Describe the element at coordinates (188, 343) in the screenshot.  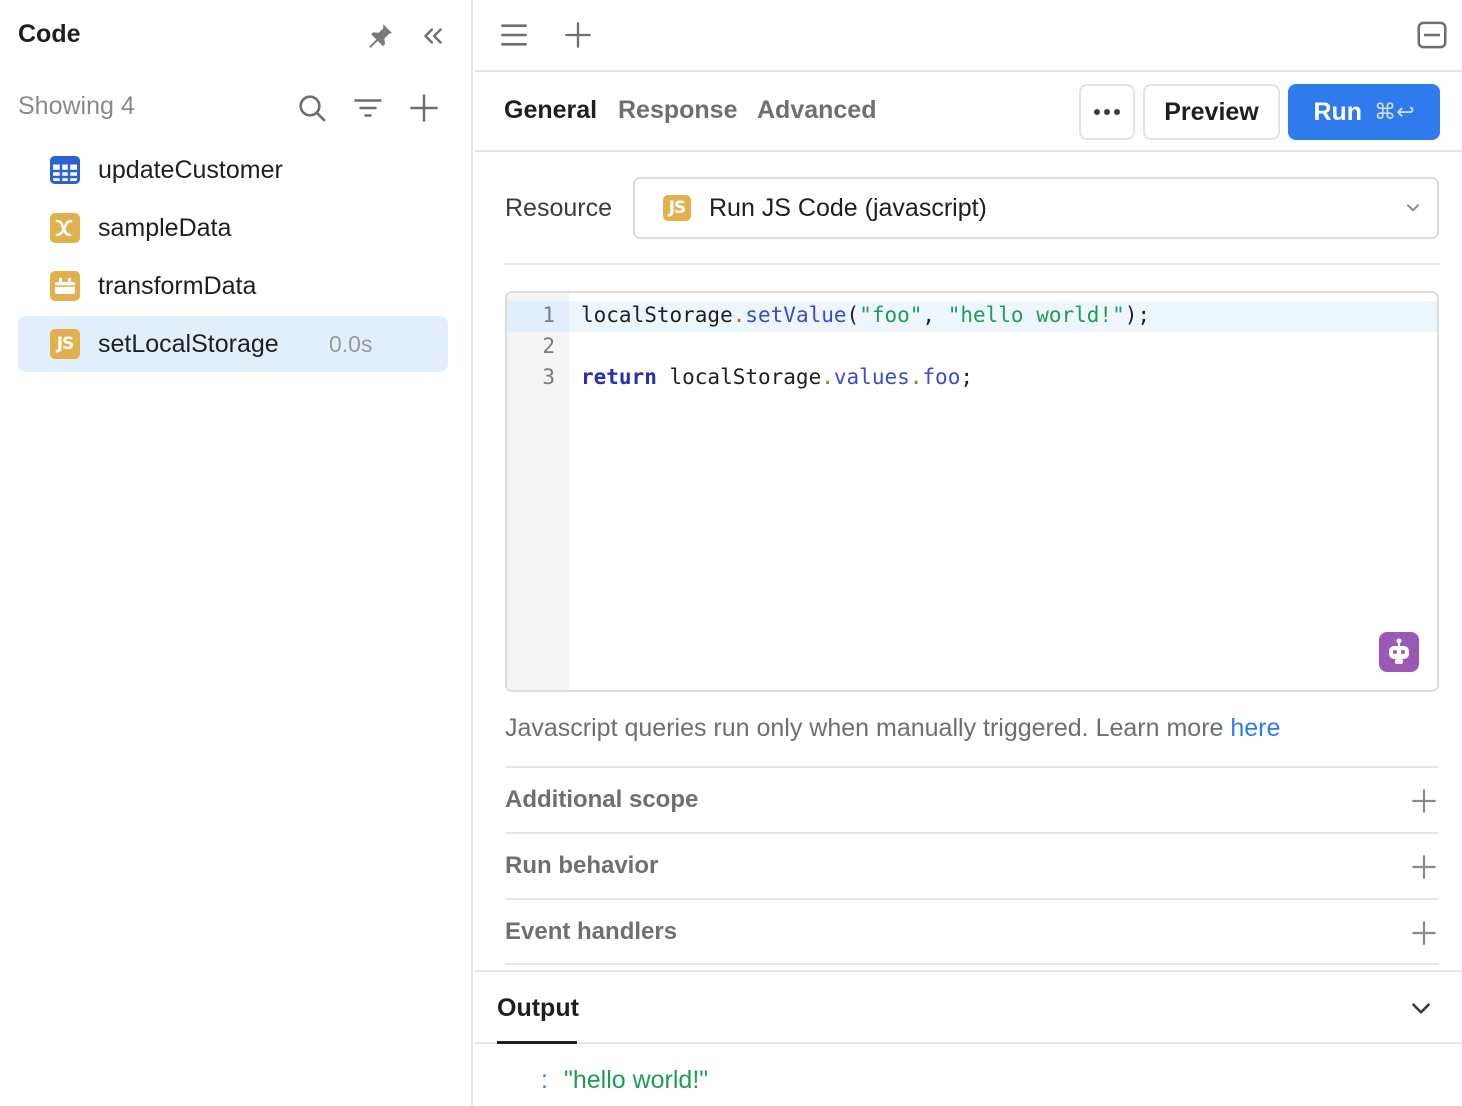
I see `query-item-label: setLocalStorage` at that location.